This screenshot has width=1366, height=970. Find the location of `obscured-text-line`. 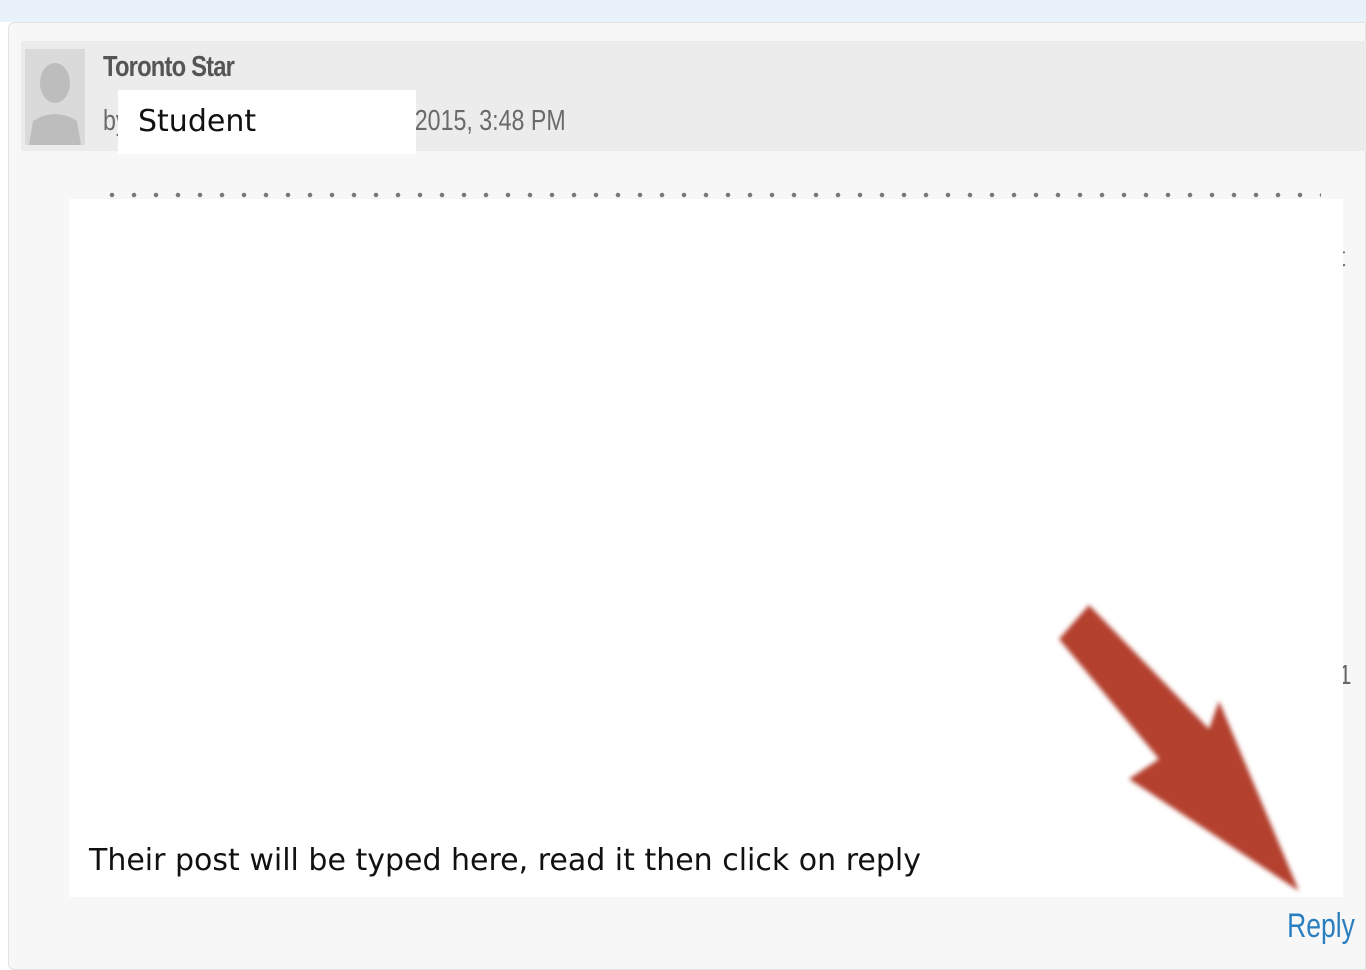

obscured-text-line is located at coordinates (711, 191).